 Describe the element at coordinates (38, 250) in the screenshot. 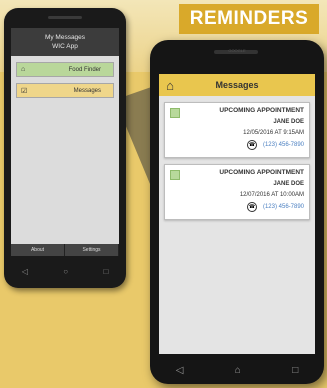

I see `tab-about: About` at that location.